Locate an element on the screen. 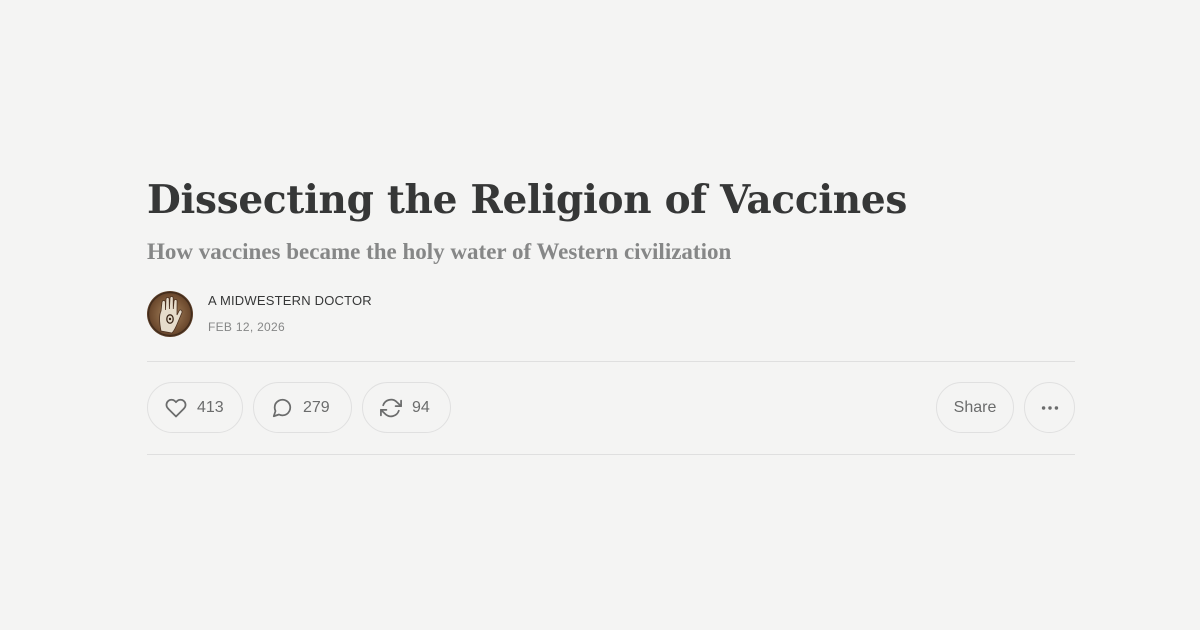 The width and height of the screenshot is (1200, 630). bottom-divider is located at coordinates (611, 454).